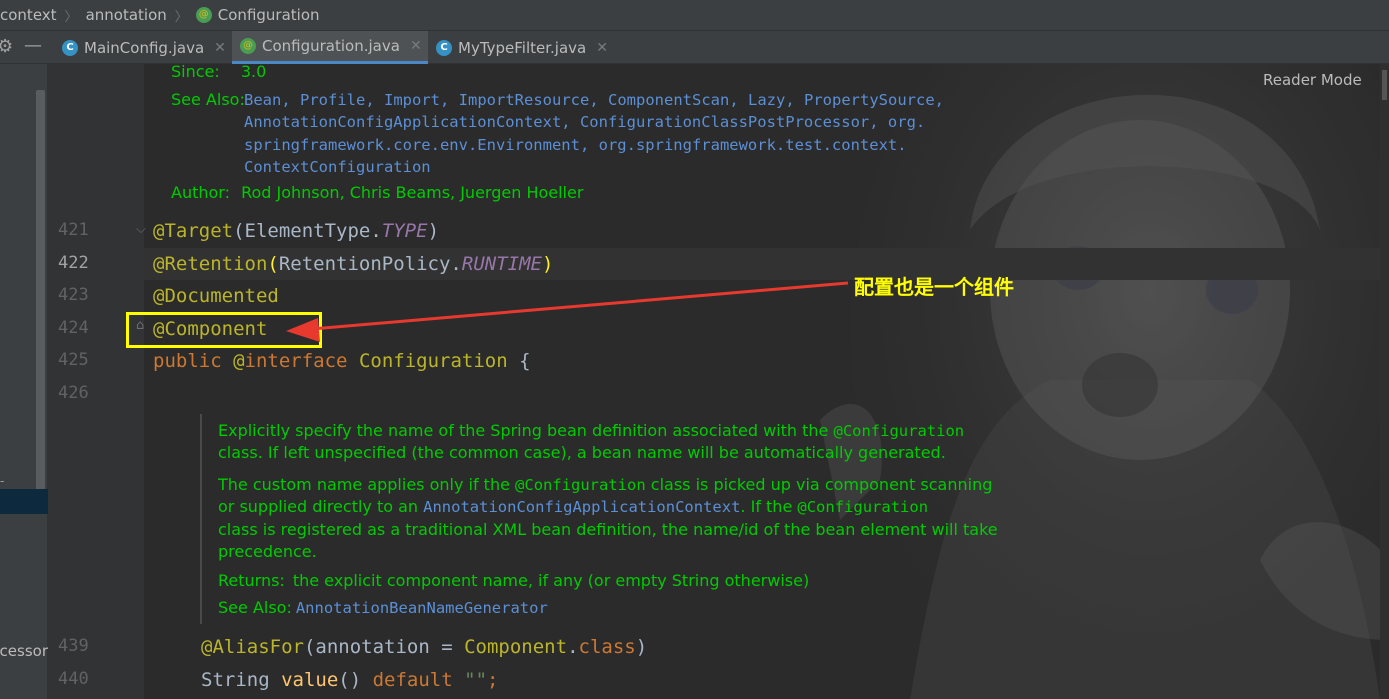  I want to click on line-number: 426, so click(73, 393).